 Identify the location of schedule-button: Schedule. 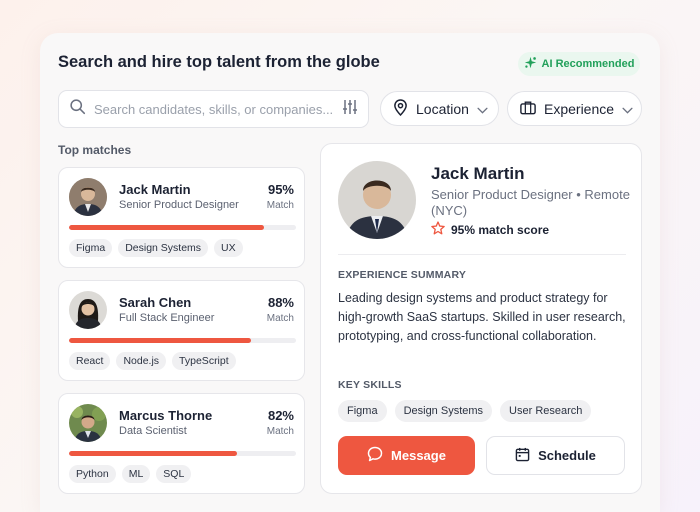
(555, 455).